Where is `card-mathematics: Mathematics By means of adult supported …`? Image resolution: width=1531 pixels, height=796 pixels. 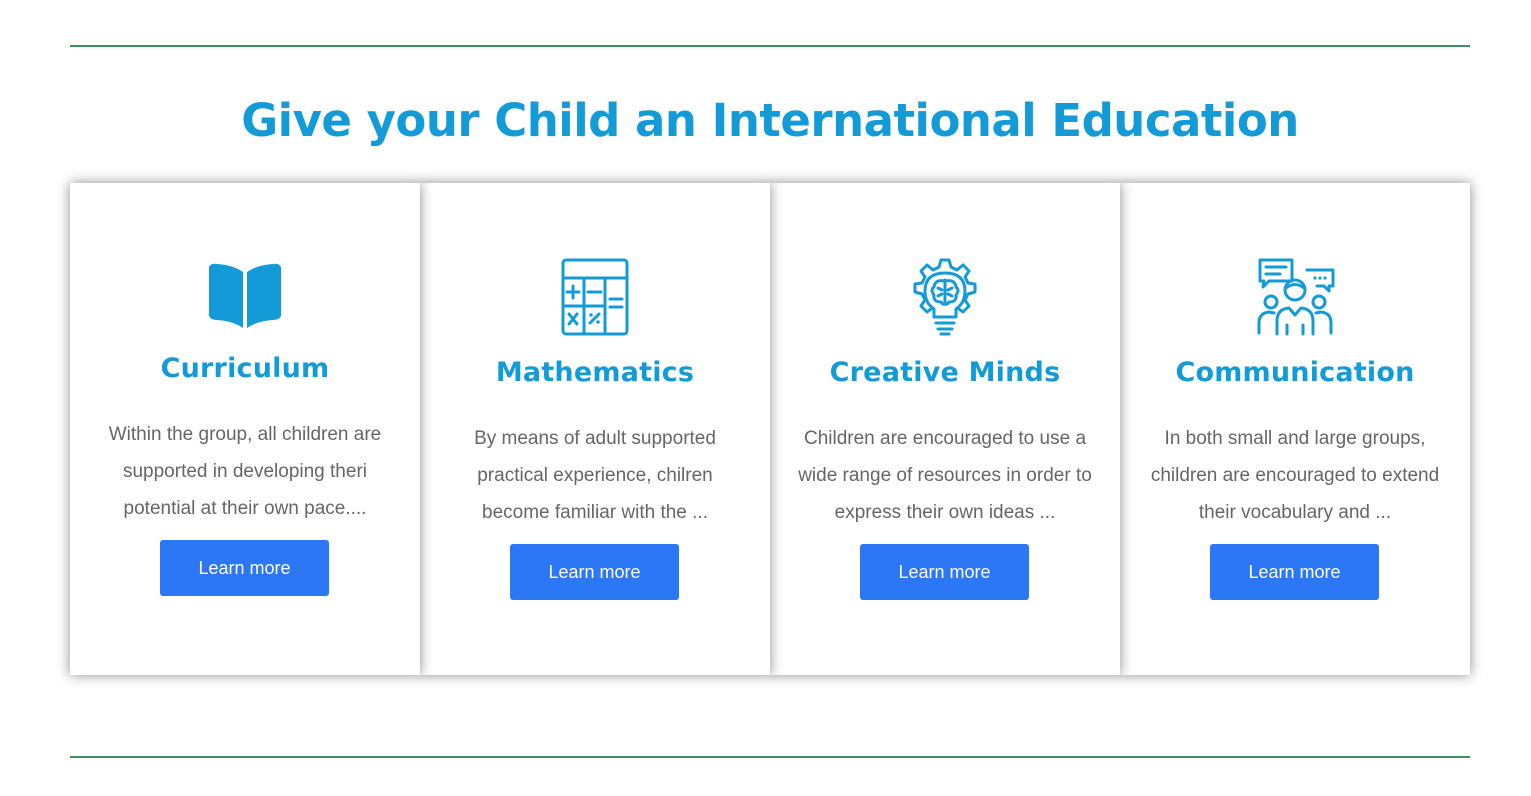 card-mathematics: Mathematics By means of adult supported … is located at coordinates (595, 429).